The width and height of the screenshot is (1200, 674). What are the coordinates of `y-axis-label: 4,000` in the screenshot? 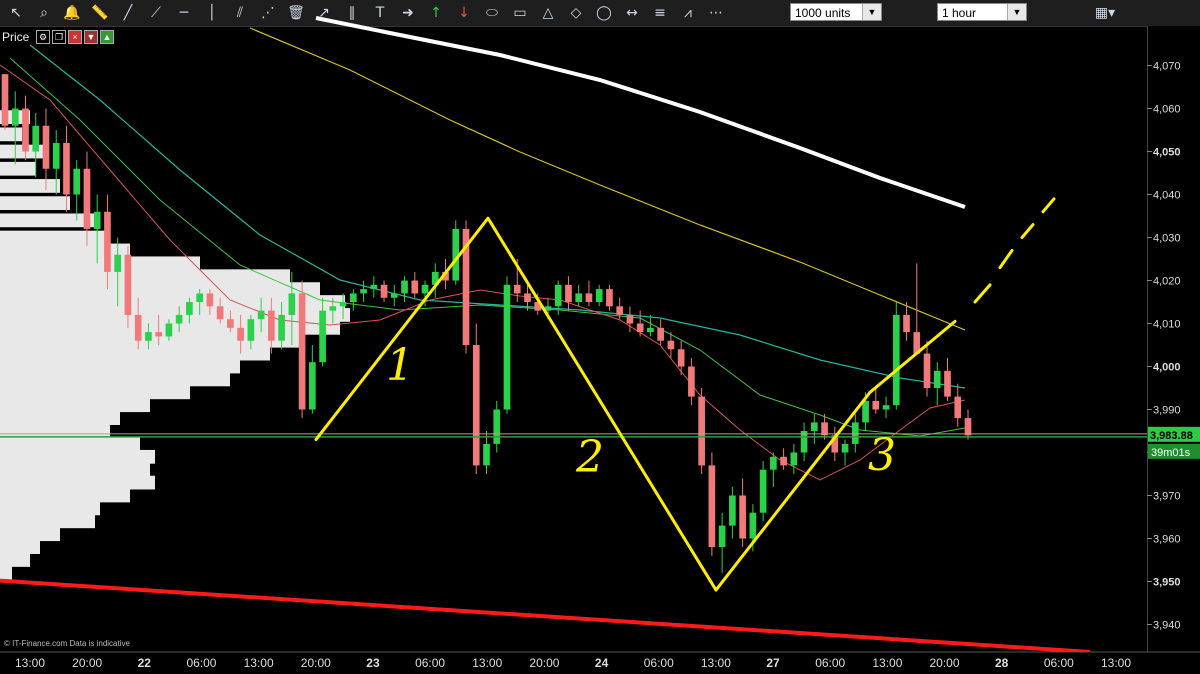 It's located at (1167, 368).